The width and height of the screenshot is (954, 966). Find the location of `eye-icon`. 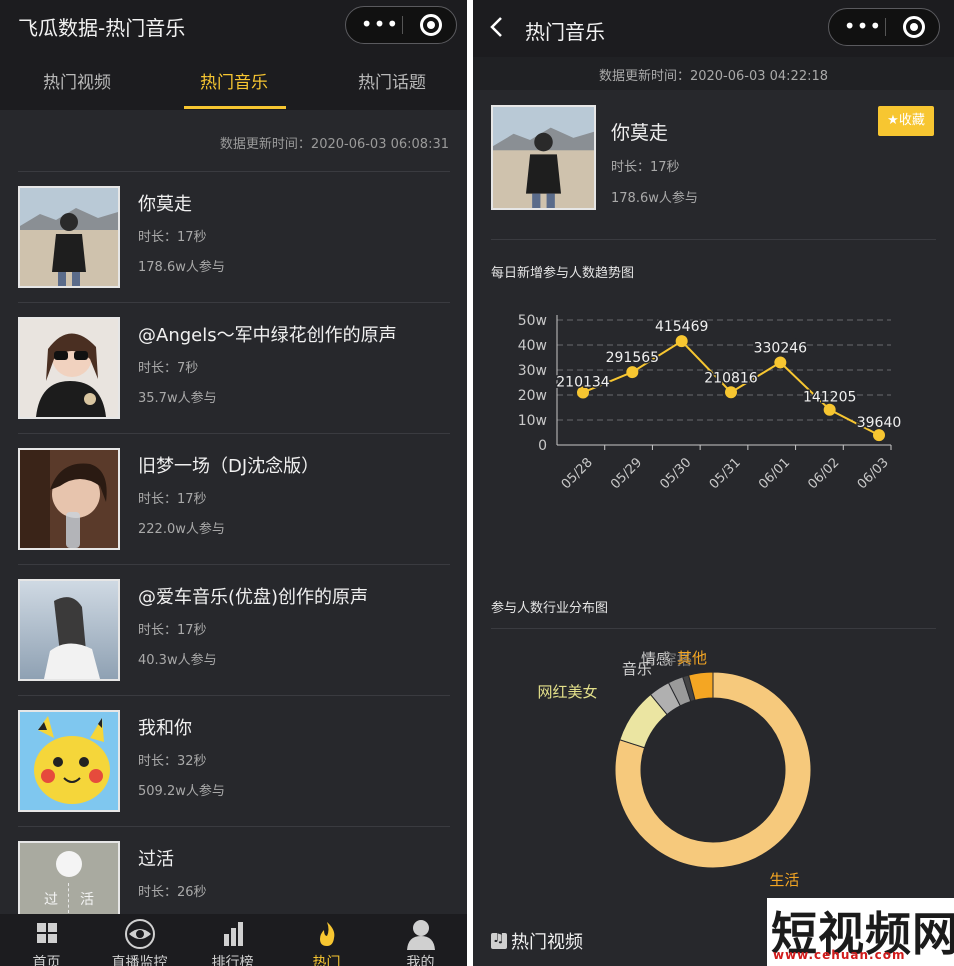

eye-icon is located at coordinates (140, 934).